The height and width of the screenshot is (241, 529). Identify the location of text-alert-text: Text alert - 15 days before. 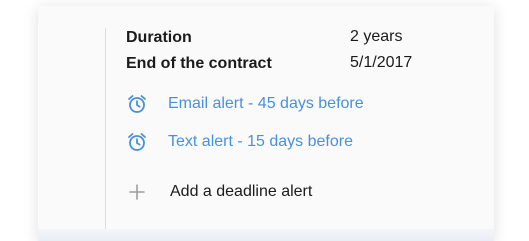
(260, 141).